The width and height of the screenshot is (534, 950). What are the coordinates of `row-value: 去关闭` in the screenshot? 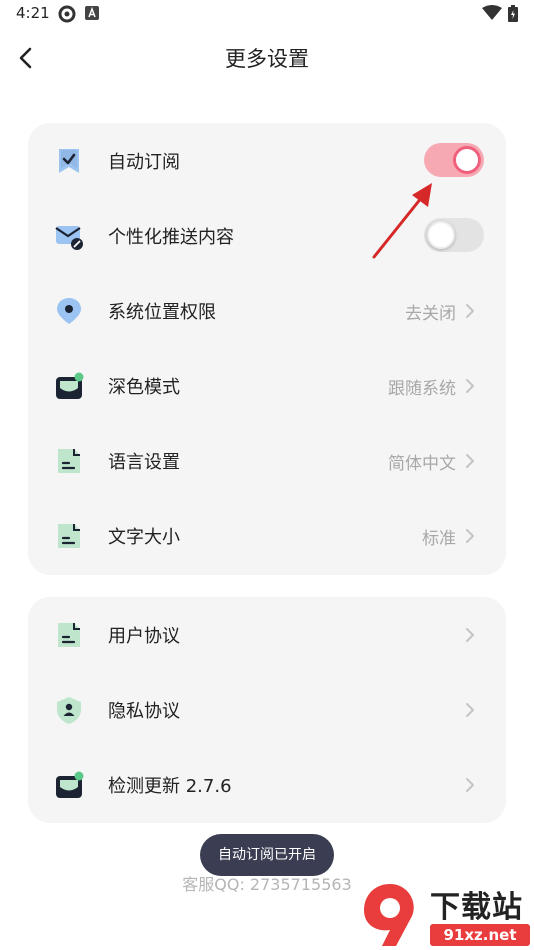 It's located at (430, 314).